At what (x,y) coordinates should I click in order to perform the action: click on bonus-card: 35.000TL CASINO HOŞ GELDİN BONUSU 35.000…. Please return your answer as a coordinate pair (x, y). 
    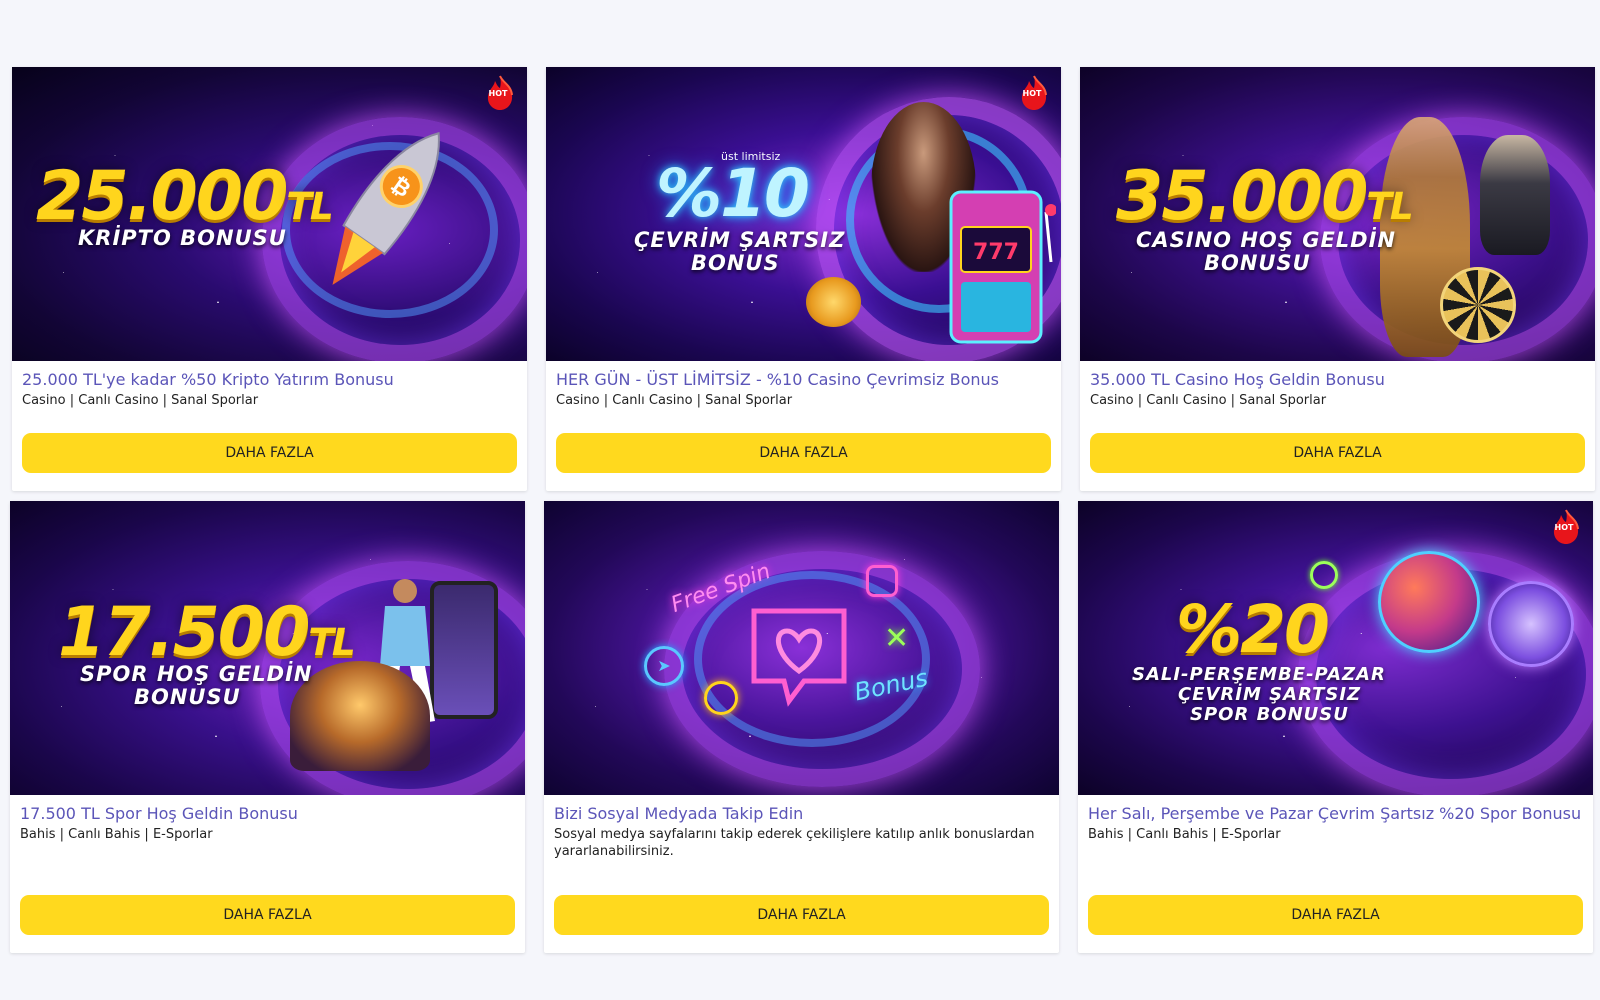
    Looking at the image, I should click on (1337, 279).